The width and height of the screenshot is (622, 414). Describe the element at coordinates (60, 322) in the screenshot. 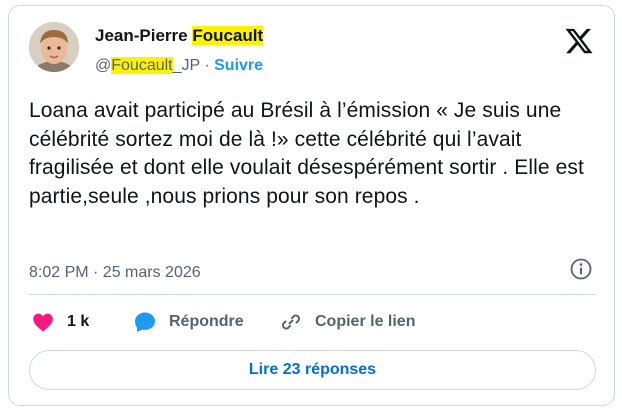

I see `like-button: 1 k` at that location.